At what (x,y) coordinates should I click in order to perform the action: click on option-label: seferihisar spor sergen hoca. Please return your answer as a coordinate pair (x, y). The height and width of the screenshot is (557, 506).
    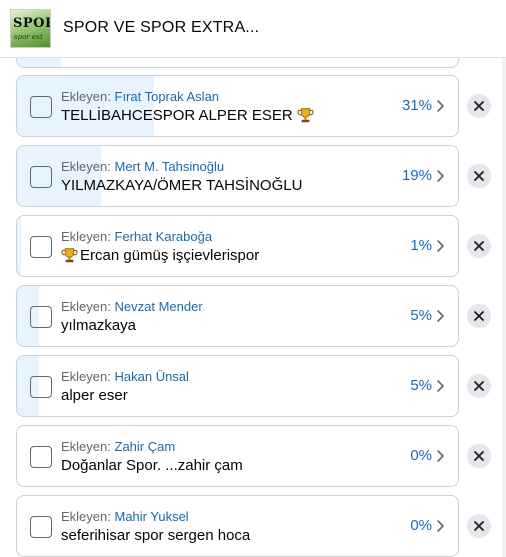
    Looking at the image, I should click on (156, 535).